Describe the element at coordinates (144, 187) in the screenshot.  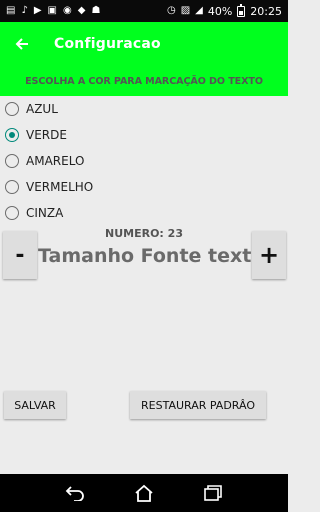
I see `radio-option-vermelho: VERMELHO` at that location.